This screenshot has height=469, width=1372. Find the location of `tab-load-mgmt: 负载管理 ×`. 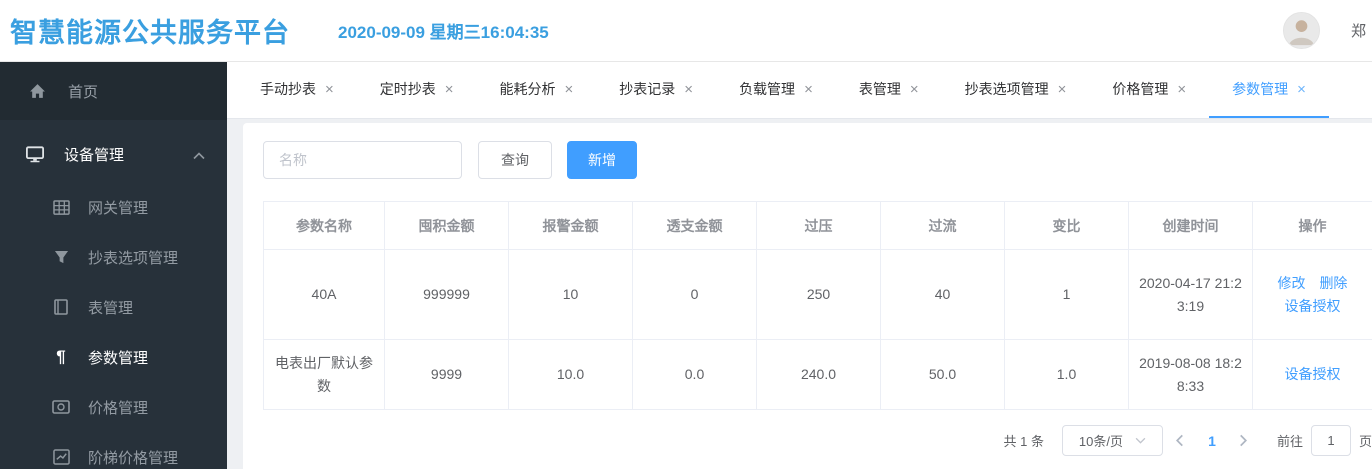

tab-load-mgmt: 负载管理 × is located at coordinates (776, 90).